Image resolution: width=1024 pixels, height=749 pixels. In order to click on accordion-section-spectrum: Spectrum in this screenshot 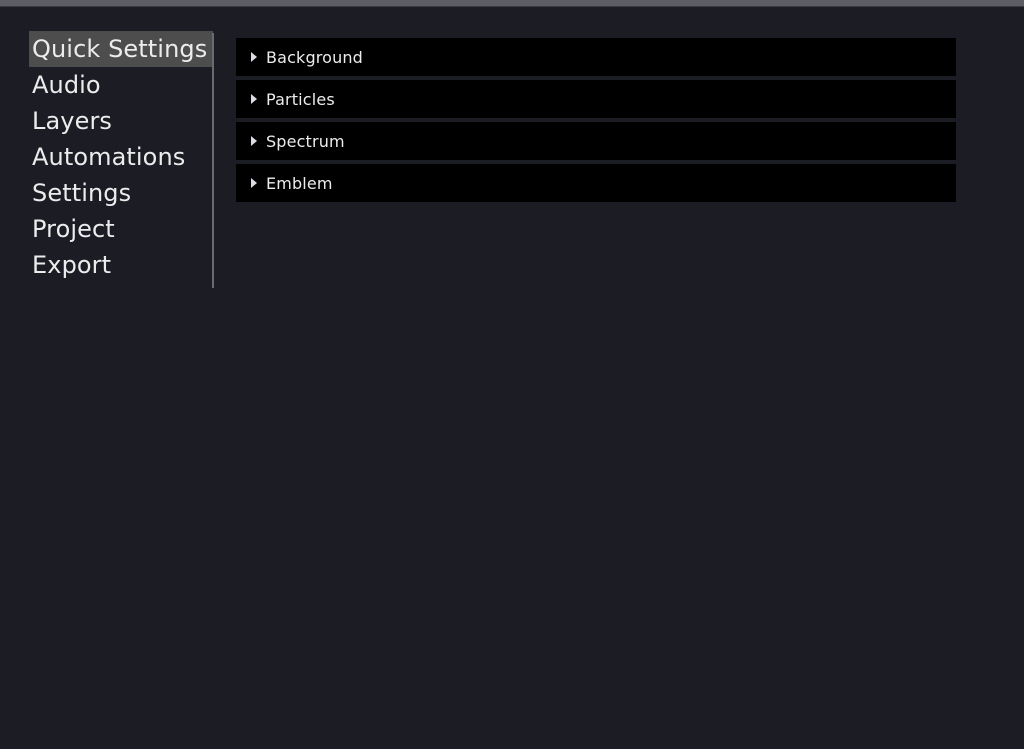, I will do `click(596, 141)`.